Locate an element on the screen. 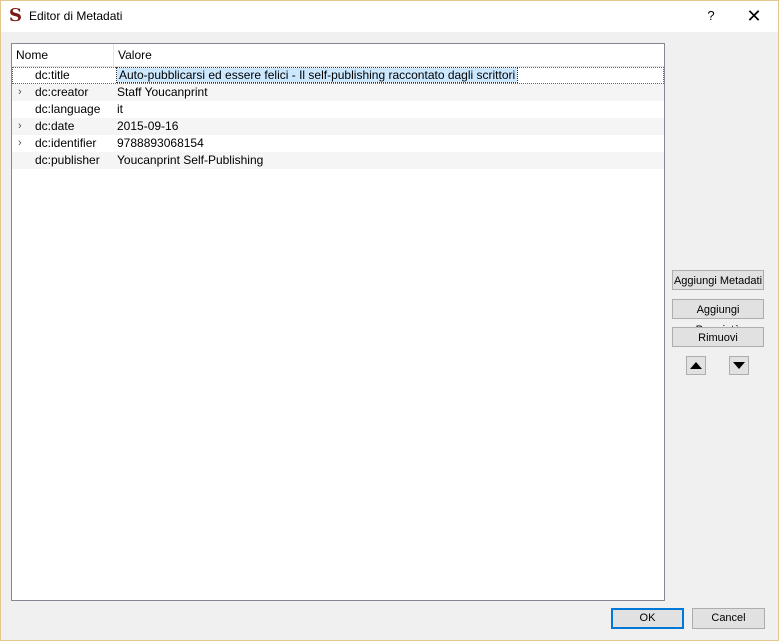 This screenshot has height=641, width=779. move-down-button is located at coordinates (739, 365).